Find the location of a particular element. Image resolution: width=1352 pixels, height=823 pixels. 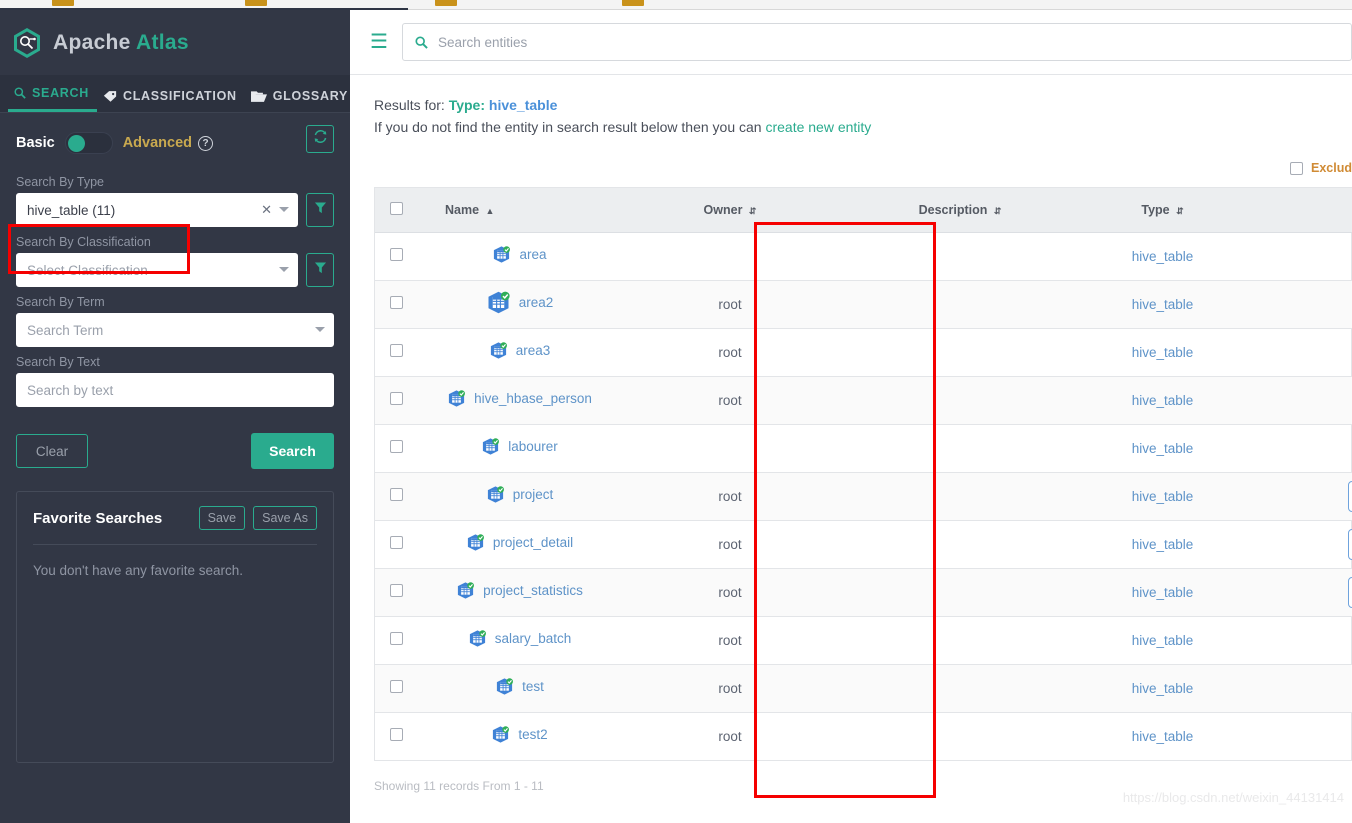

global-search-box is located at coordinates (876, 42).